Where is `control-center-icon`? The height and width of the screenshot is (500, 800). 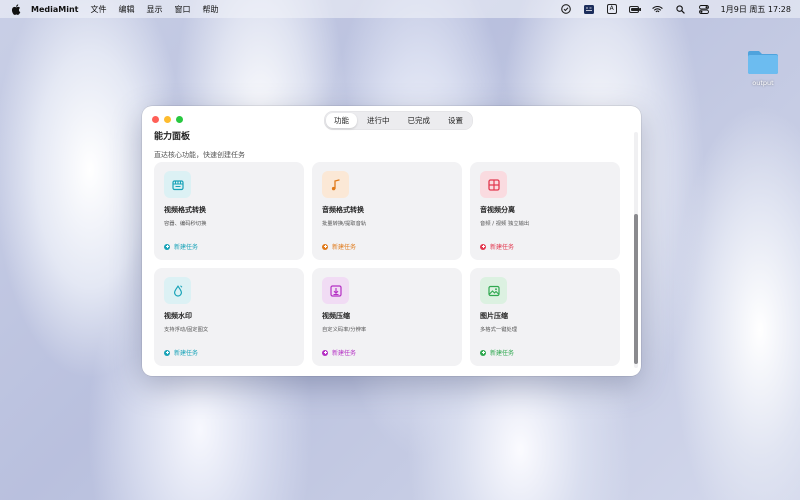 control-center-icon is located at coordinates (704, 9).